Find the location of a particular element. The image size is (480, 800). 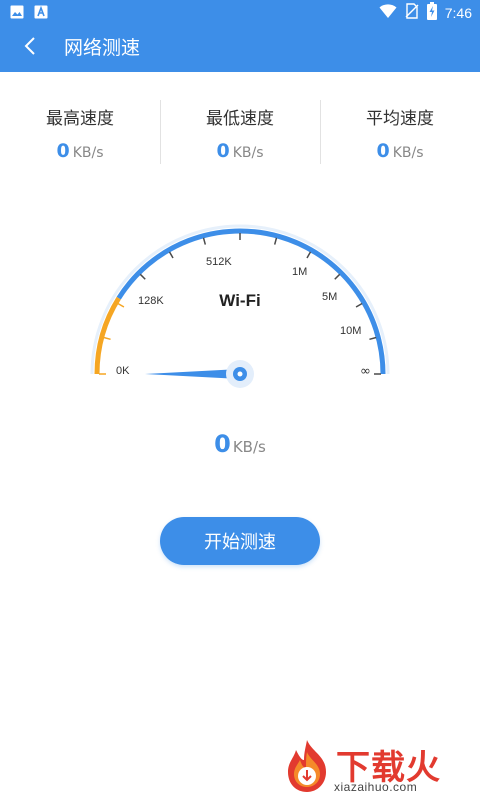

no-sim-icon is located at coordinates (412, 13).